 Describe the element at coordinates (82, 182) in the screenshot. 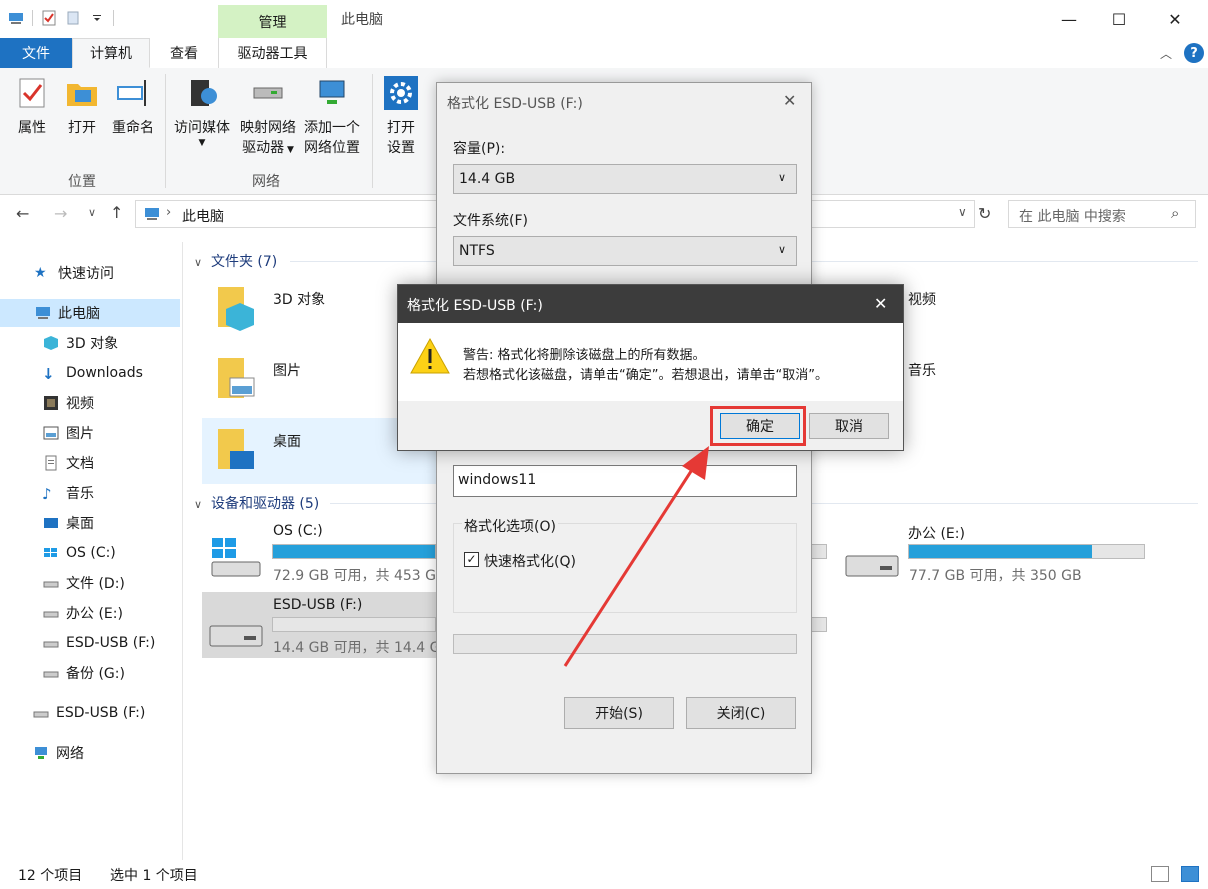

I see `location-group-label: 位置` at that location.